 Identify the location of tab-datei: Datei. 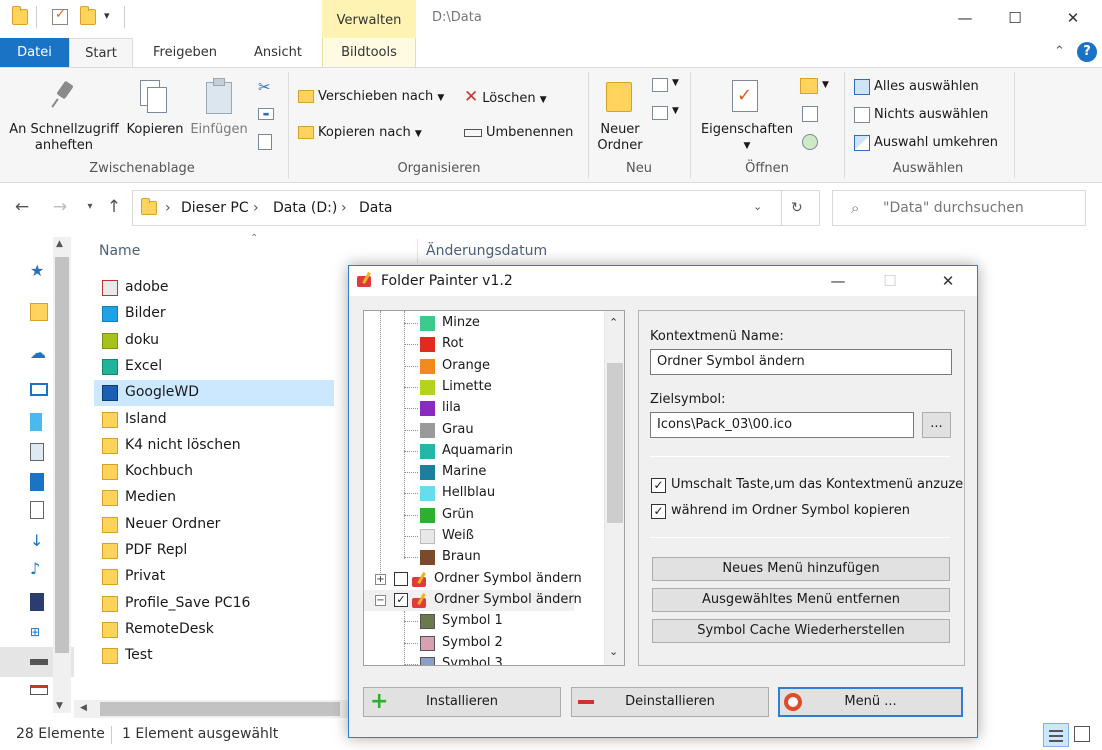
(34, 53).